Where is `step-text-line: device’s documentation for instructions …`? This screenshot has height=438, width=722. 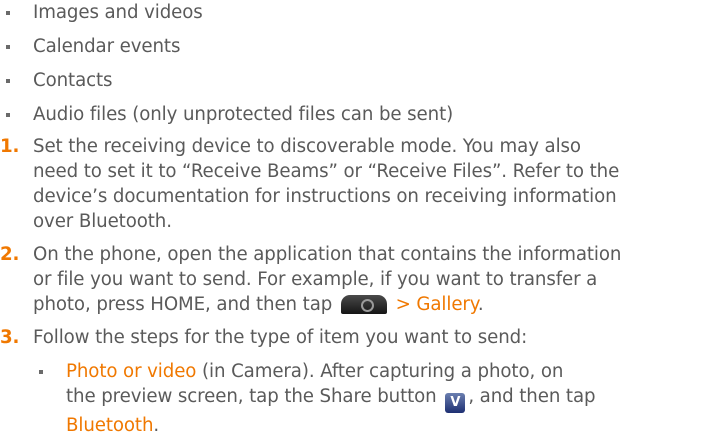 step-text-line: device’s documentation for instructions … is located at coordinates (325, 196).